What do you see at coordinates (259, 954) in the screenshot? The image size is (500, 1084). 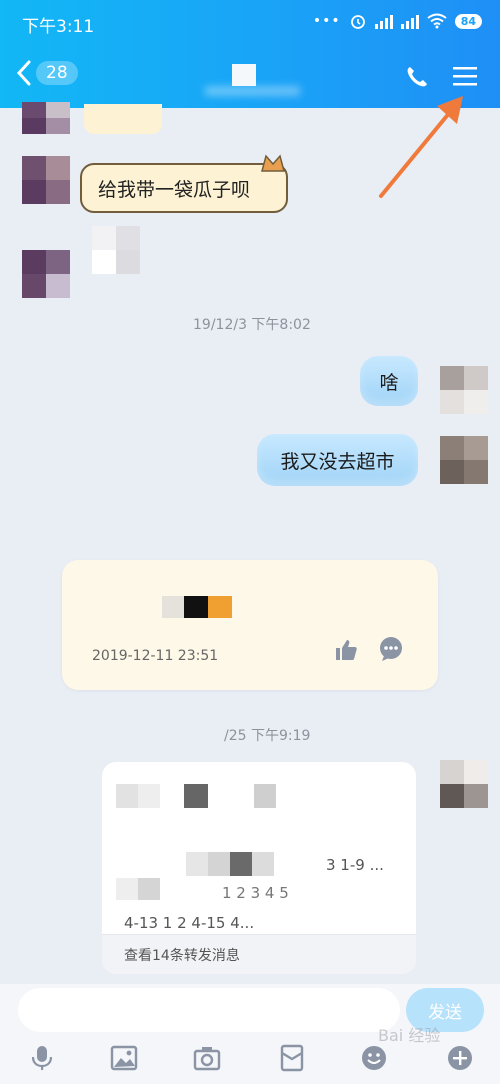 I see `view-forwarded-messages-link: 查看14条转发消息` at bounding box center [259, 954].